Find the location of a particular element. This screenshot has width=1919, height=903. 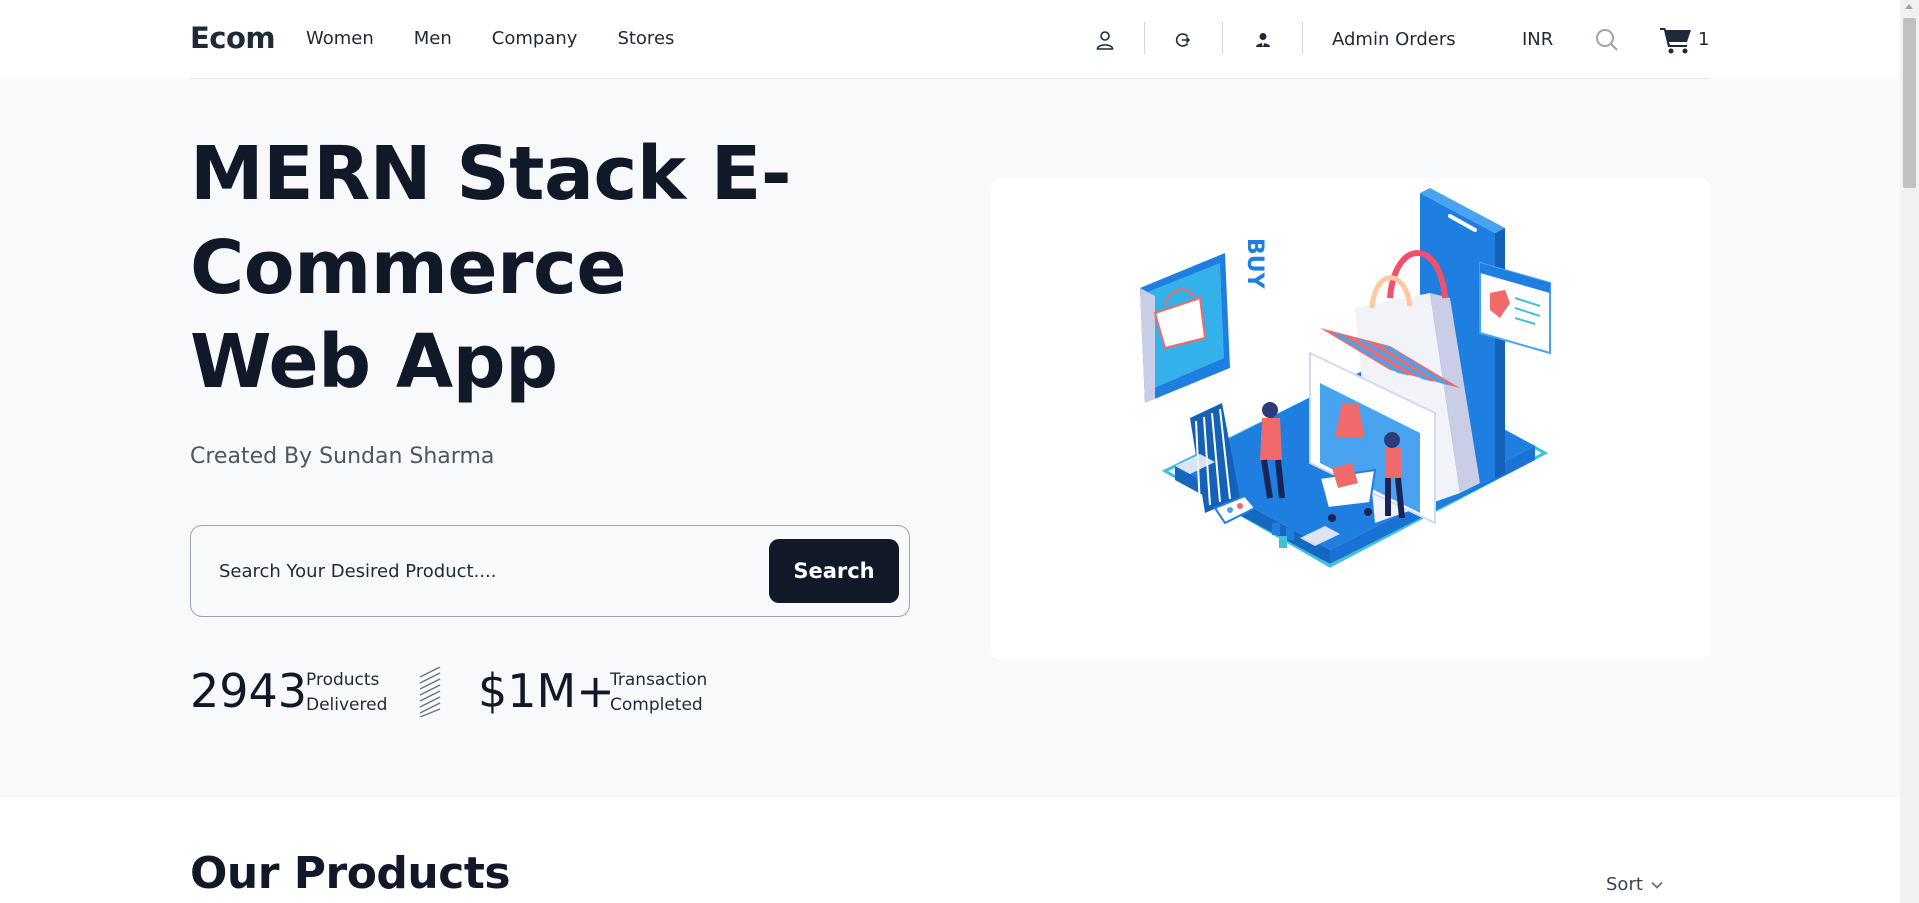

hero-title: MERN Stack E-Commerce Web App is located at coordinates (491, 268).